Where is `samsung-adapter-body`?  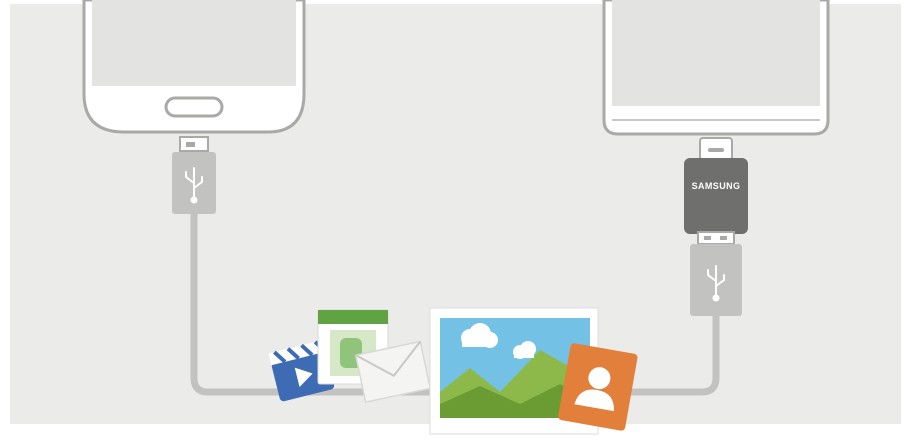 samsung-adapter-body is located at coordinates (716, 196).